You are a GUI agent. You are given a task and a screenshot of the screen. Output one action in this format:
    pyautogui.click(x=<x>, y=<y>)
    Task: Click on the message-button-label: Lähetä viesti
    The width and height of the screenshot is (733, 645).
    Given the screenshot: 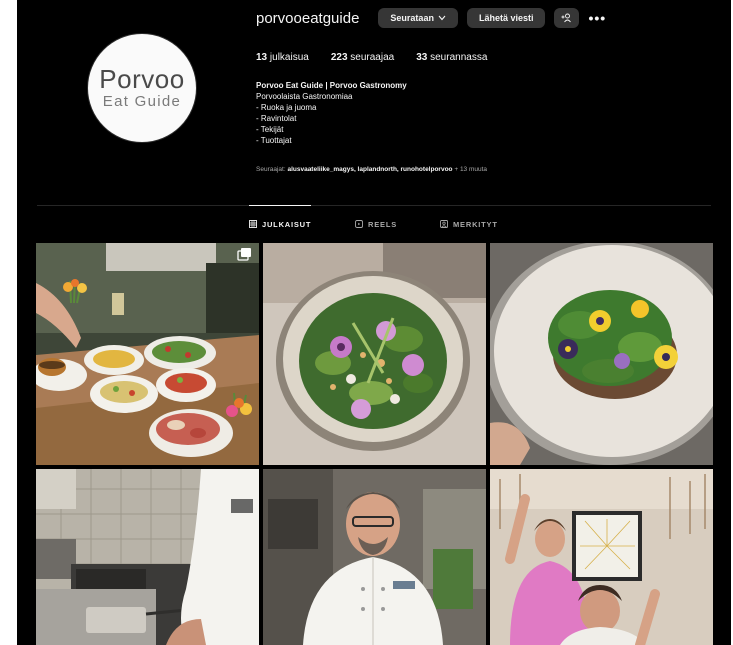 What is the action you would take?
    pyautogui.click(x=506, y=18)
    